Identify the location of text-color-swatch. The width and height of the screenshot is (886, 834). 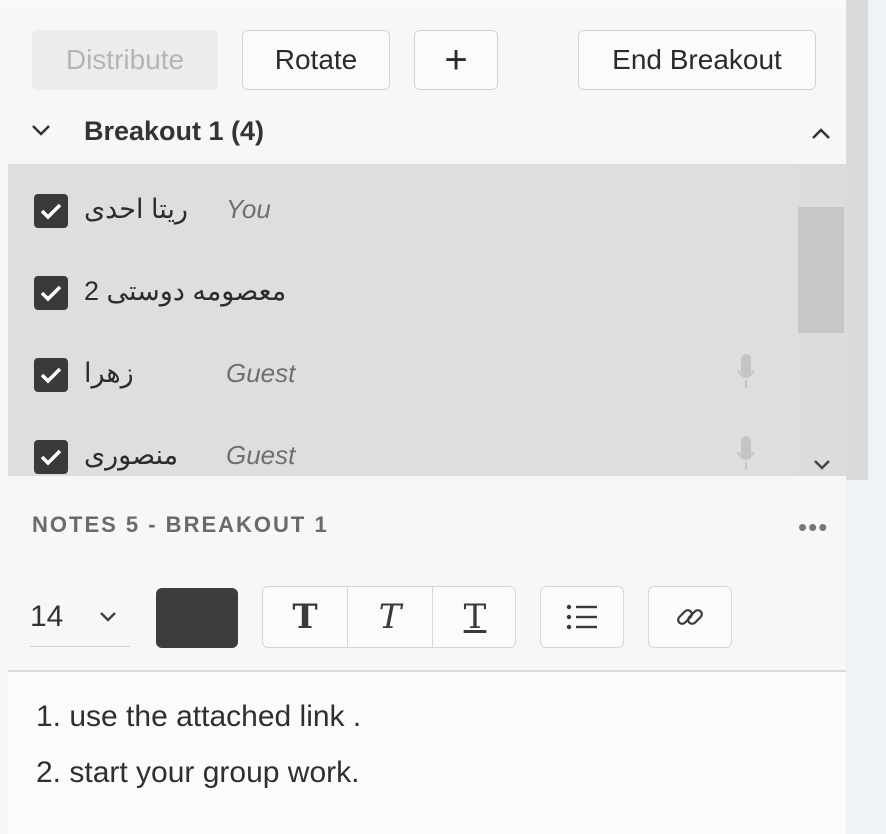
(197, 618).